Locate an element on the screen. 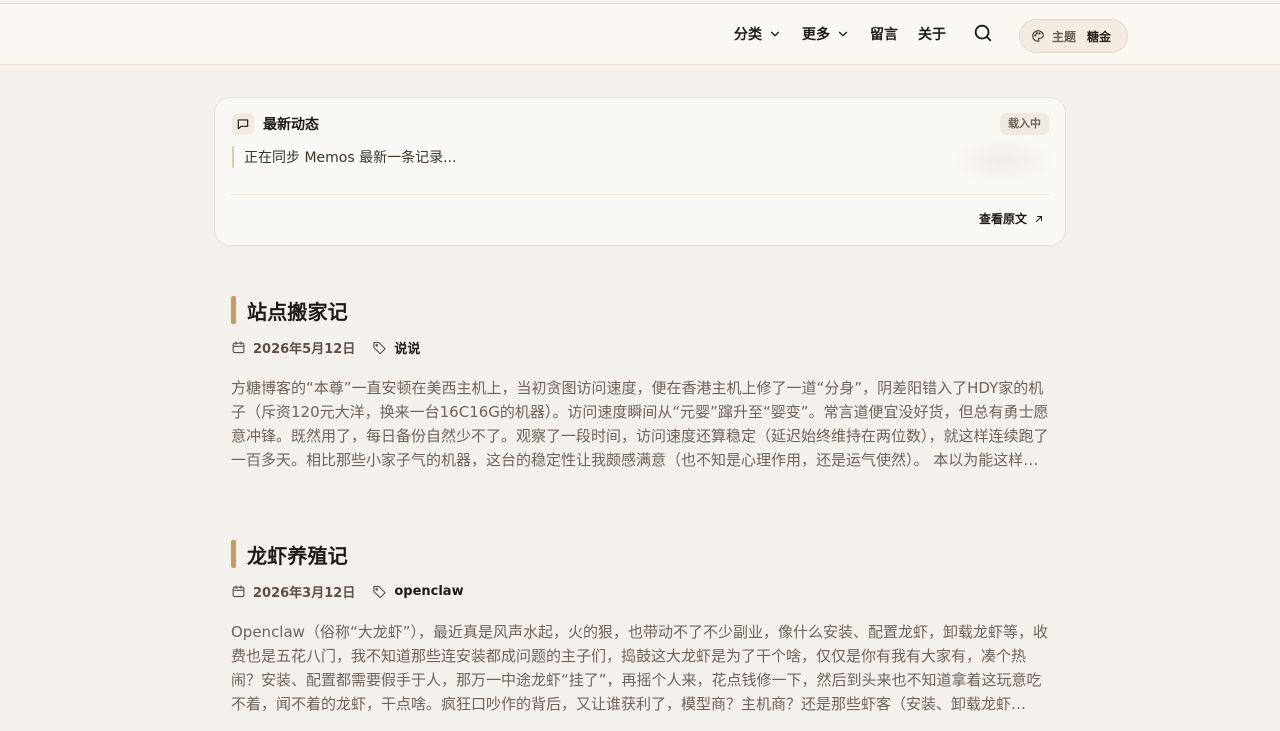  theme-value: 糖金 is located at coordinates (1099, 36).